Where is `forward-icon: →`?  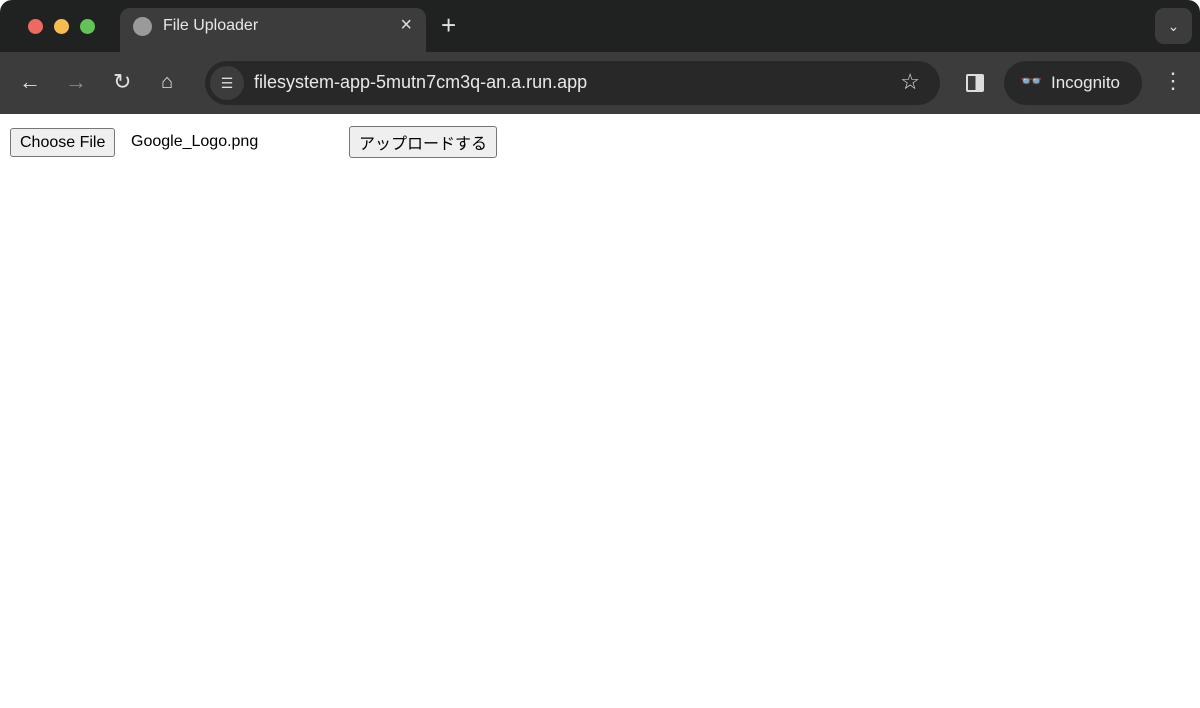
forward-icon: → is located at coordinates (76, 82).